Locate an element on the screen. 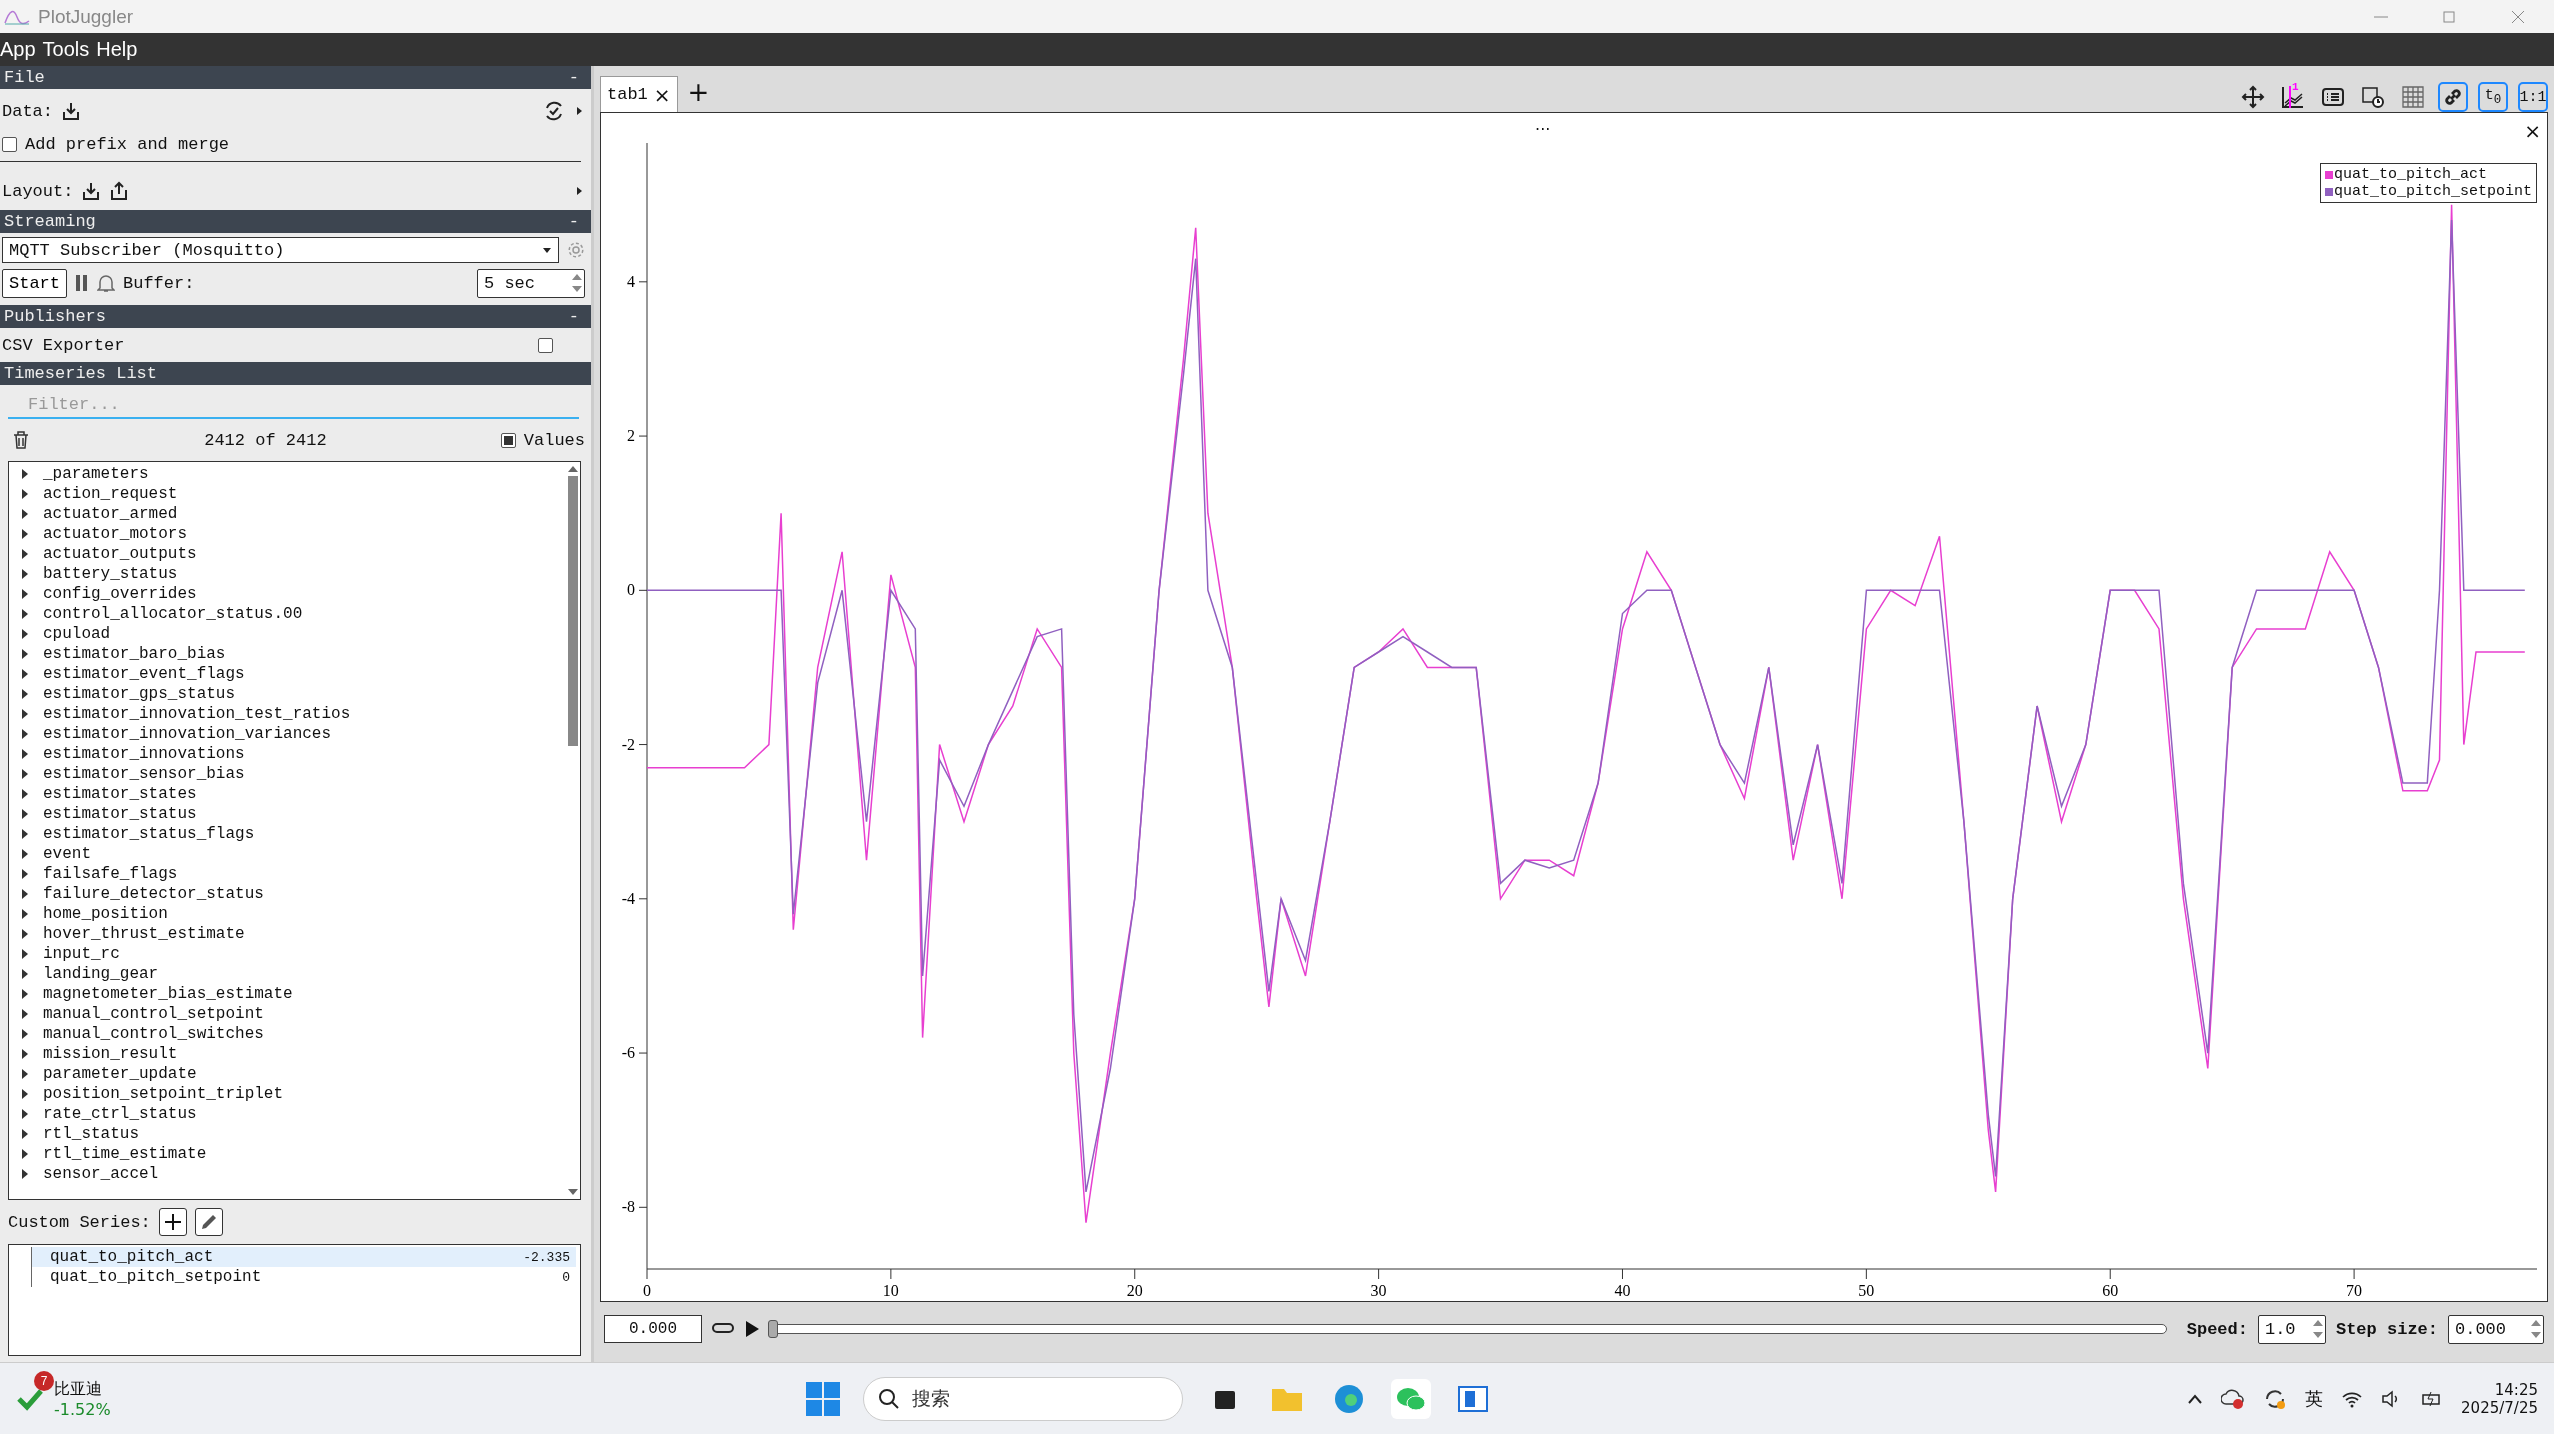 Image resolution: width=2554 pixels, height=1434 pixels. clock-date: 2025/7/25 is located at coordinates (2499, 1407).